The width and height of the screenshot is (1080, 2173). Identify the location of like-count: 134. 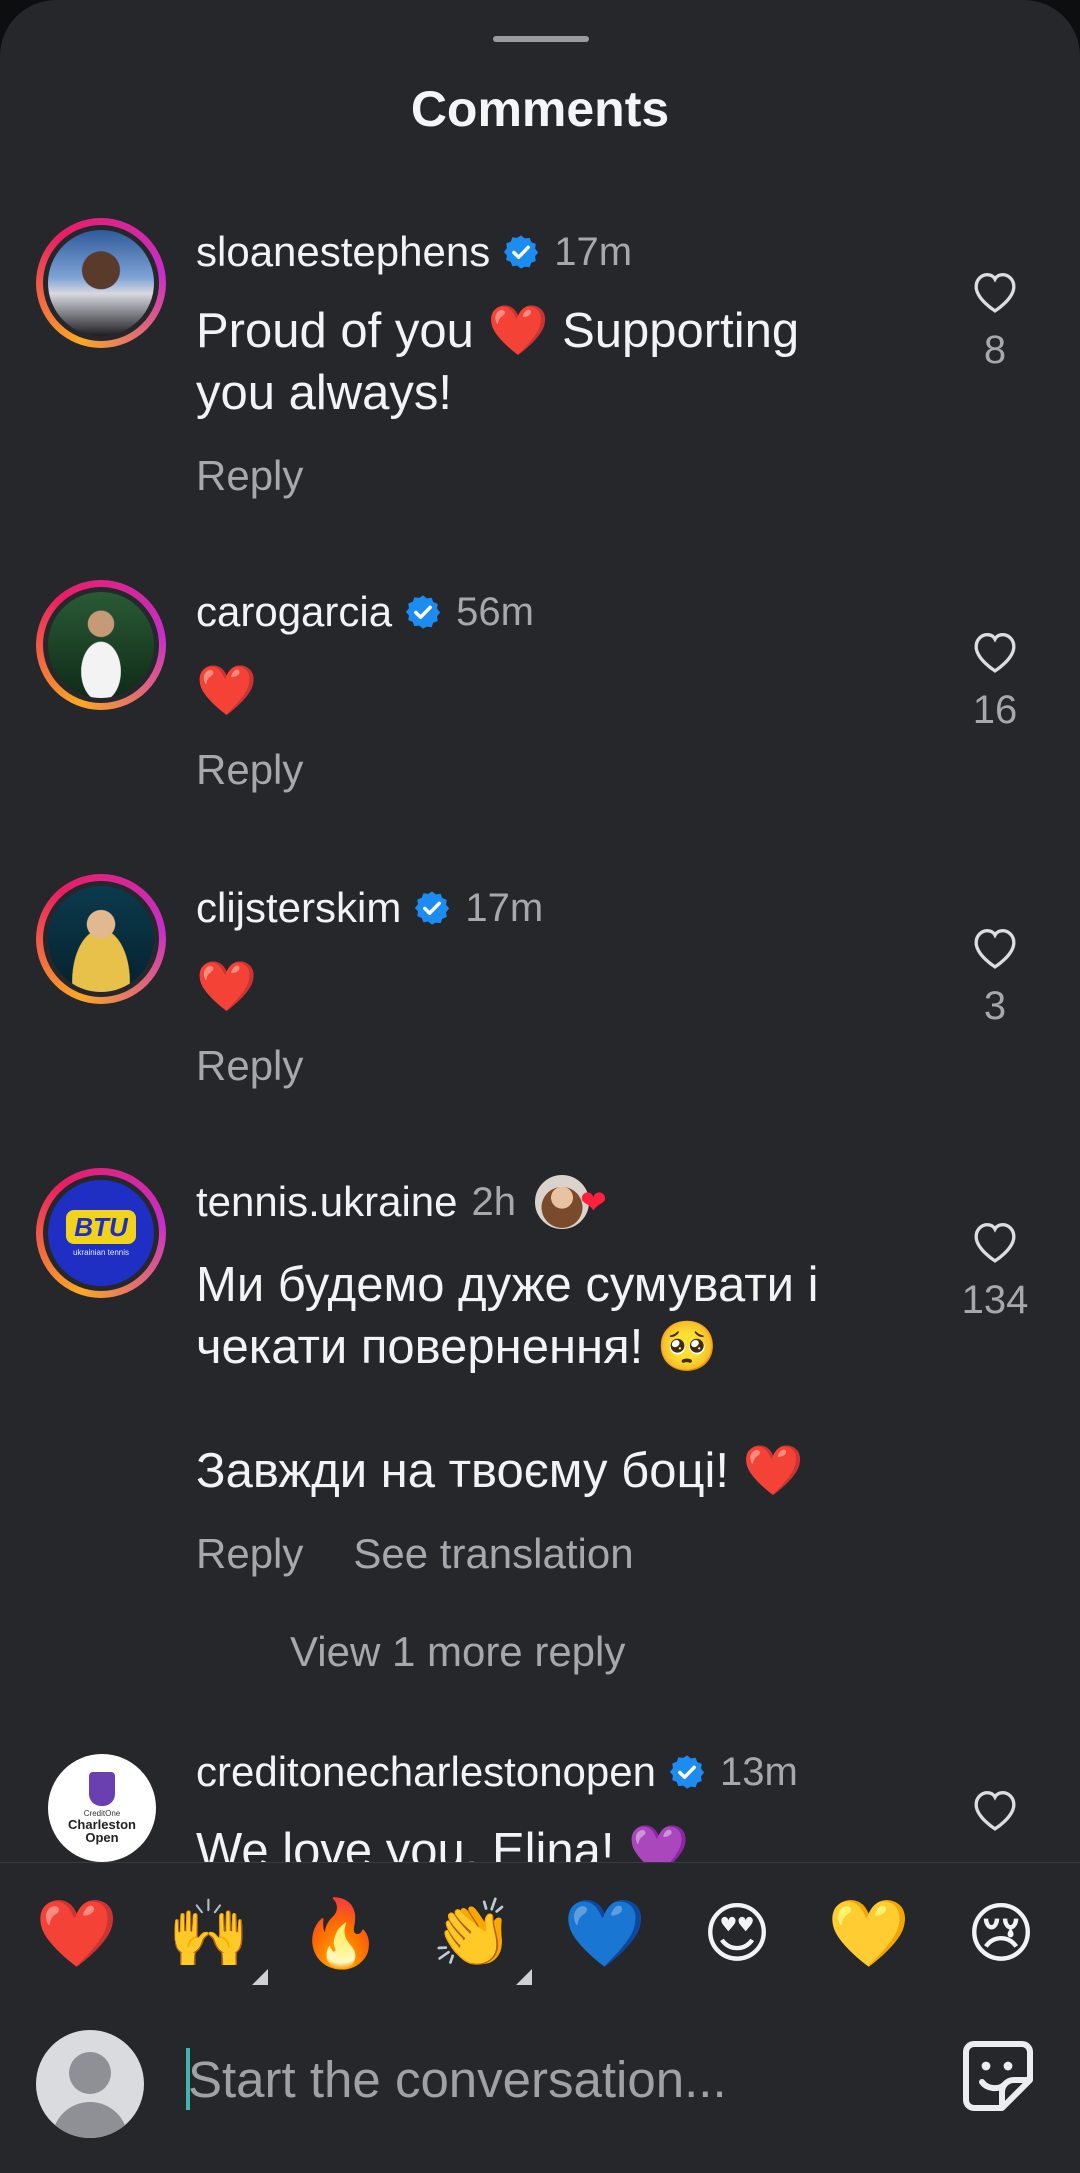
(995, 1300).